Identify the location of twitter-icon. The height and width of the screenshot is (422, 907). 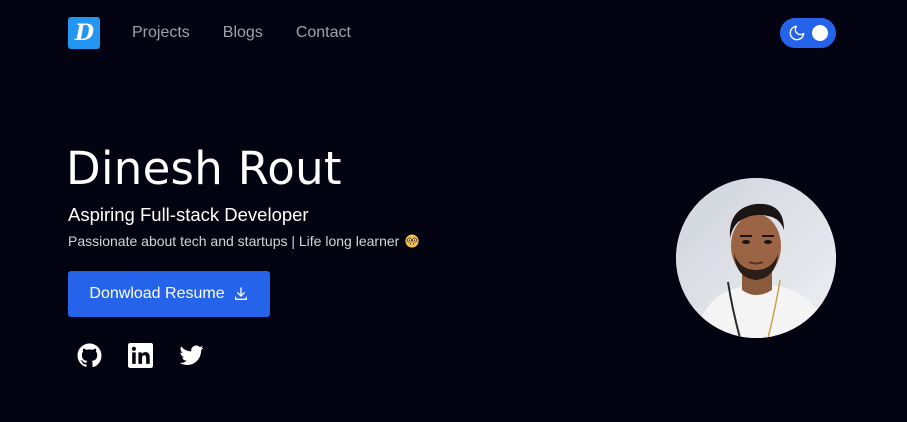
(191, 355).